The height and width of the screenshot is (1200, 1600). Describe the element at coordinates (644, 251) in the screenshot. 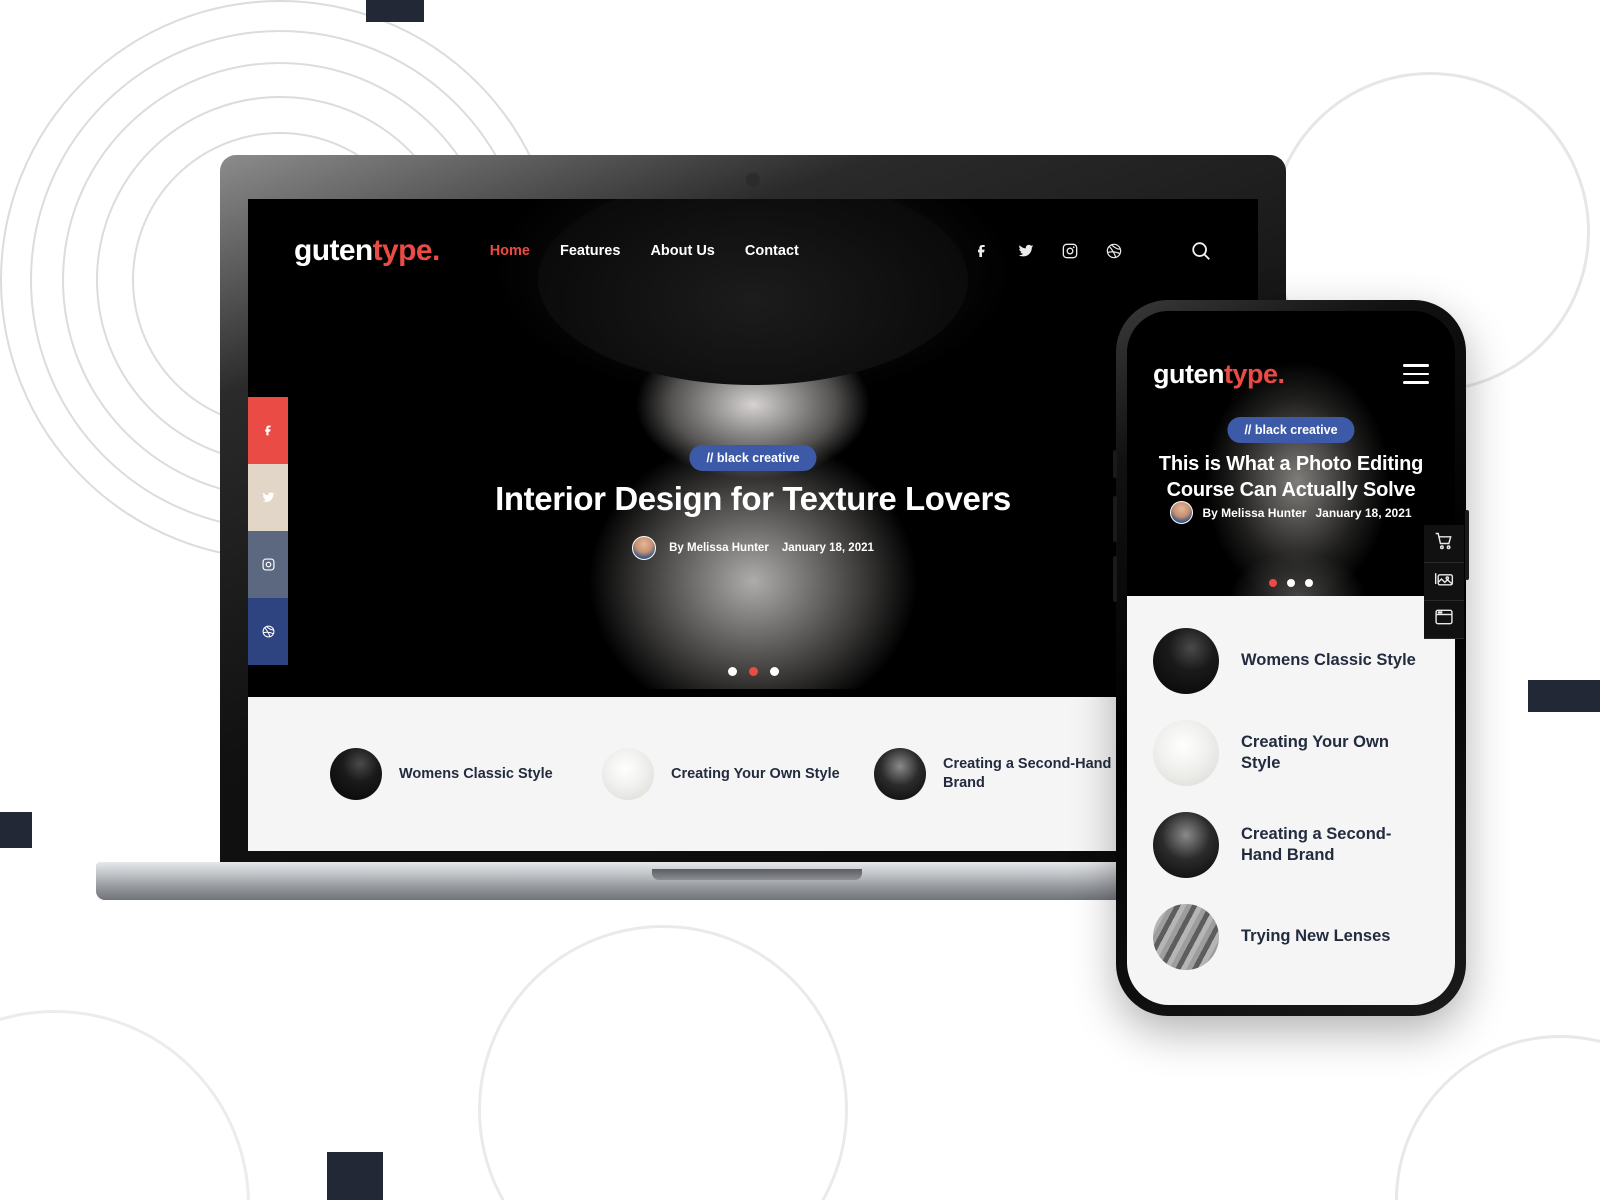

I see `main-navigation: Home Features About Us Contact` at that location.